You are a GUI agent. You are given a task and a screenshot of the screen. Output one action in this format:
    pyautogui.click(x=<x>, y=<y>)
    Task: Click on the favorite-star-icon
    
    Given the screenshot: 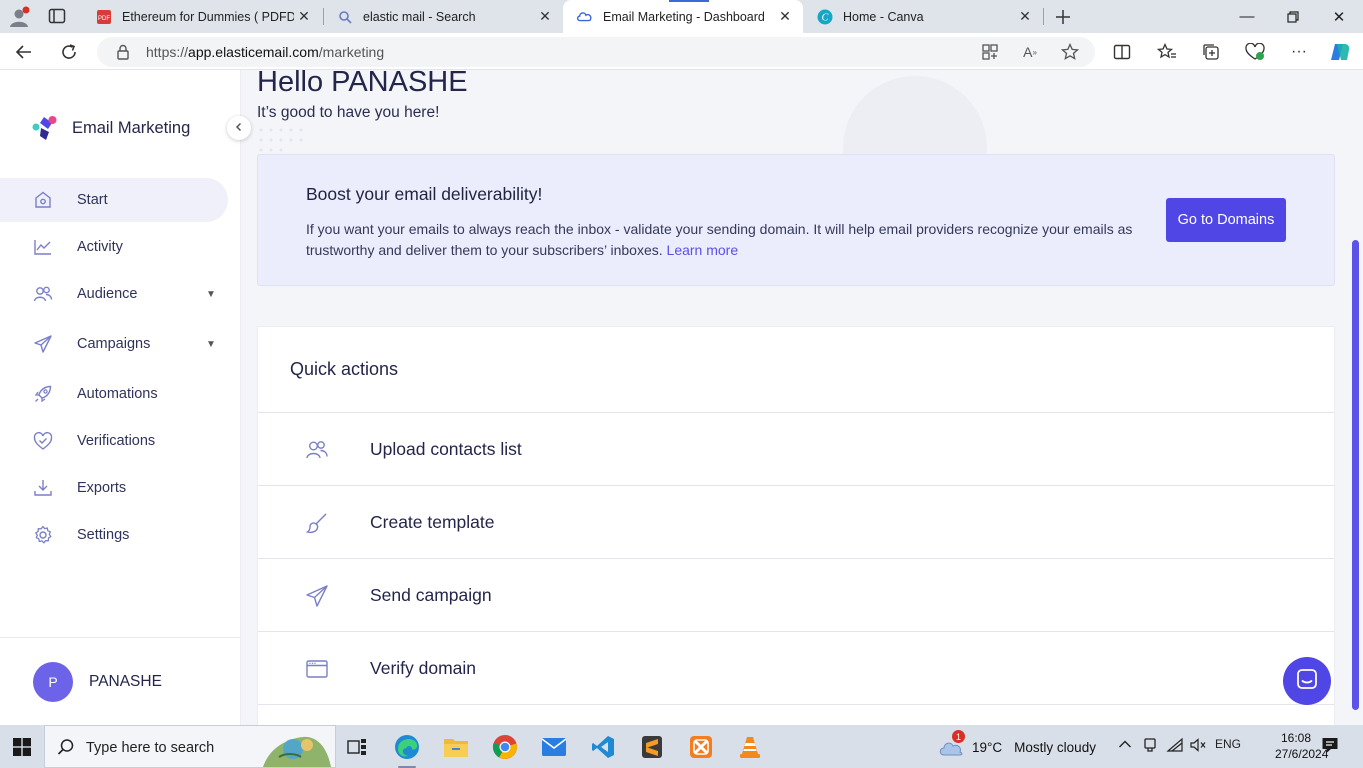 What is the action you would take?
    pyautogui.click(x=1070, y=52)
    